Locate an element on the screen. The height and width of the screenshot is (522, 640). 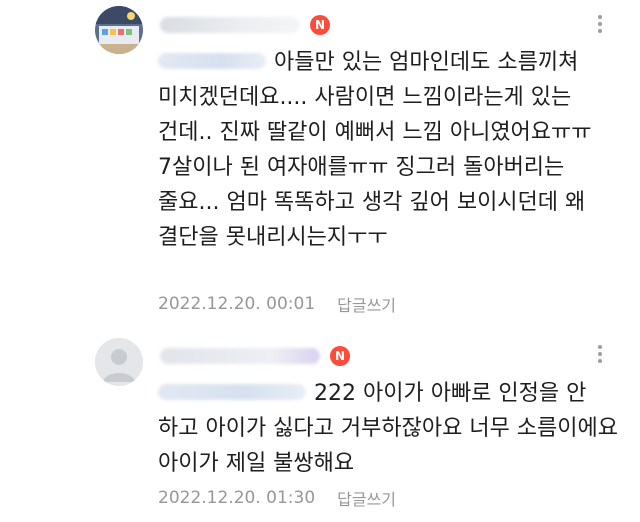
comment-timestamp: 2022.12.20. 01:30 is located at coordinates (237, 498).